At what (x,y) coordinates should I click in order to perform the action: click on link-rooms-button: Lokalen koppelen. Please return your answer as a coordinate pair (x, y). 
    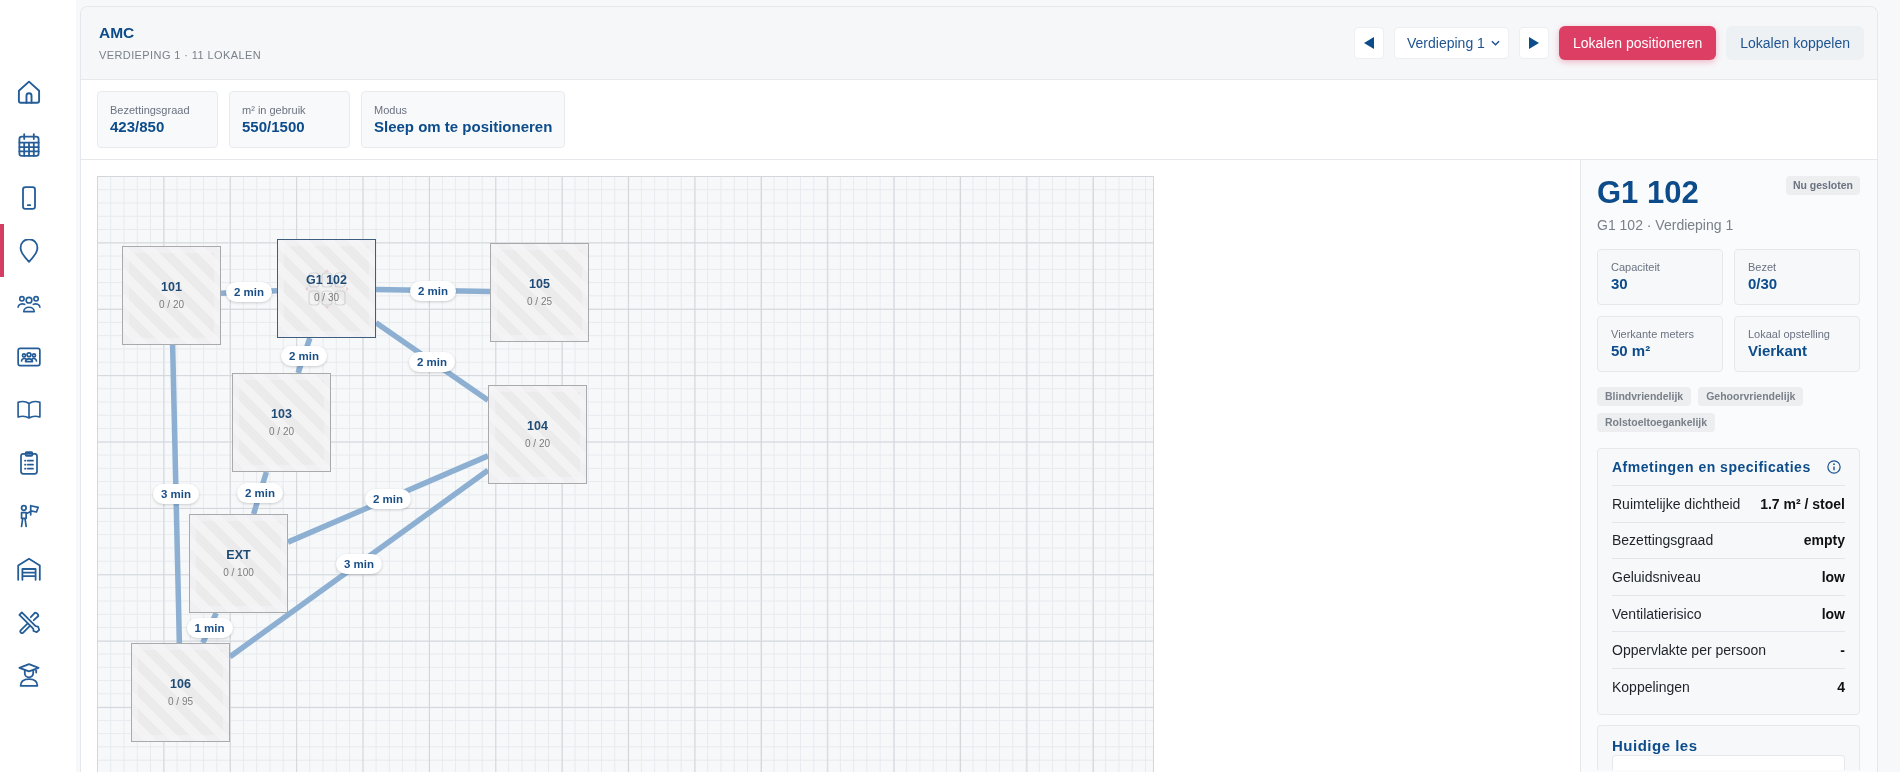
    Looking at the image, I should click on (1795, 43).